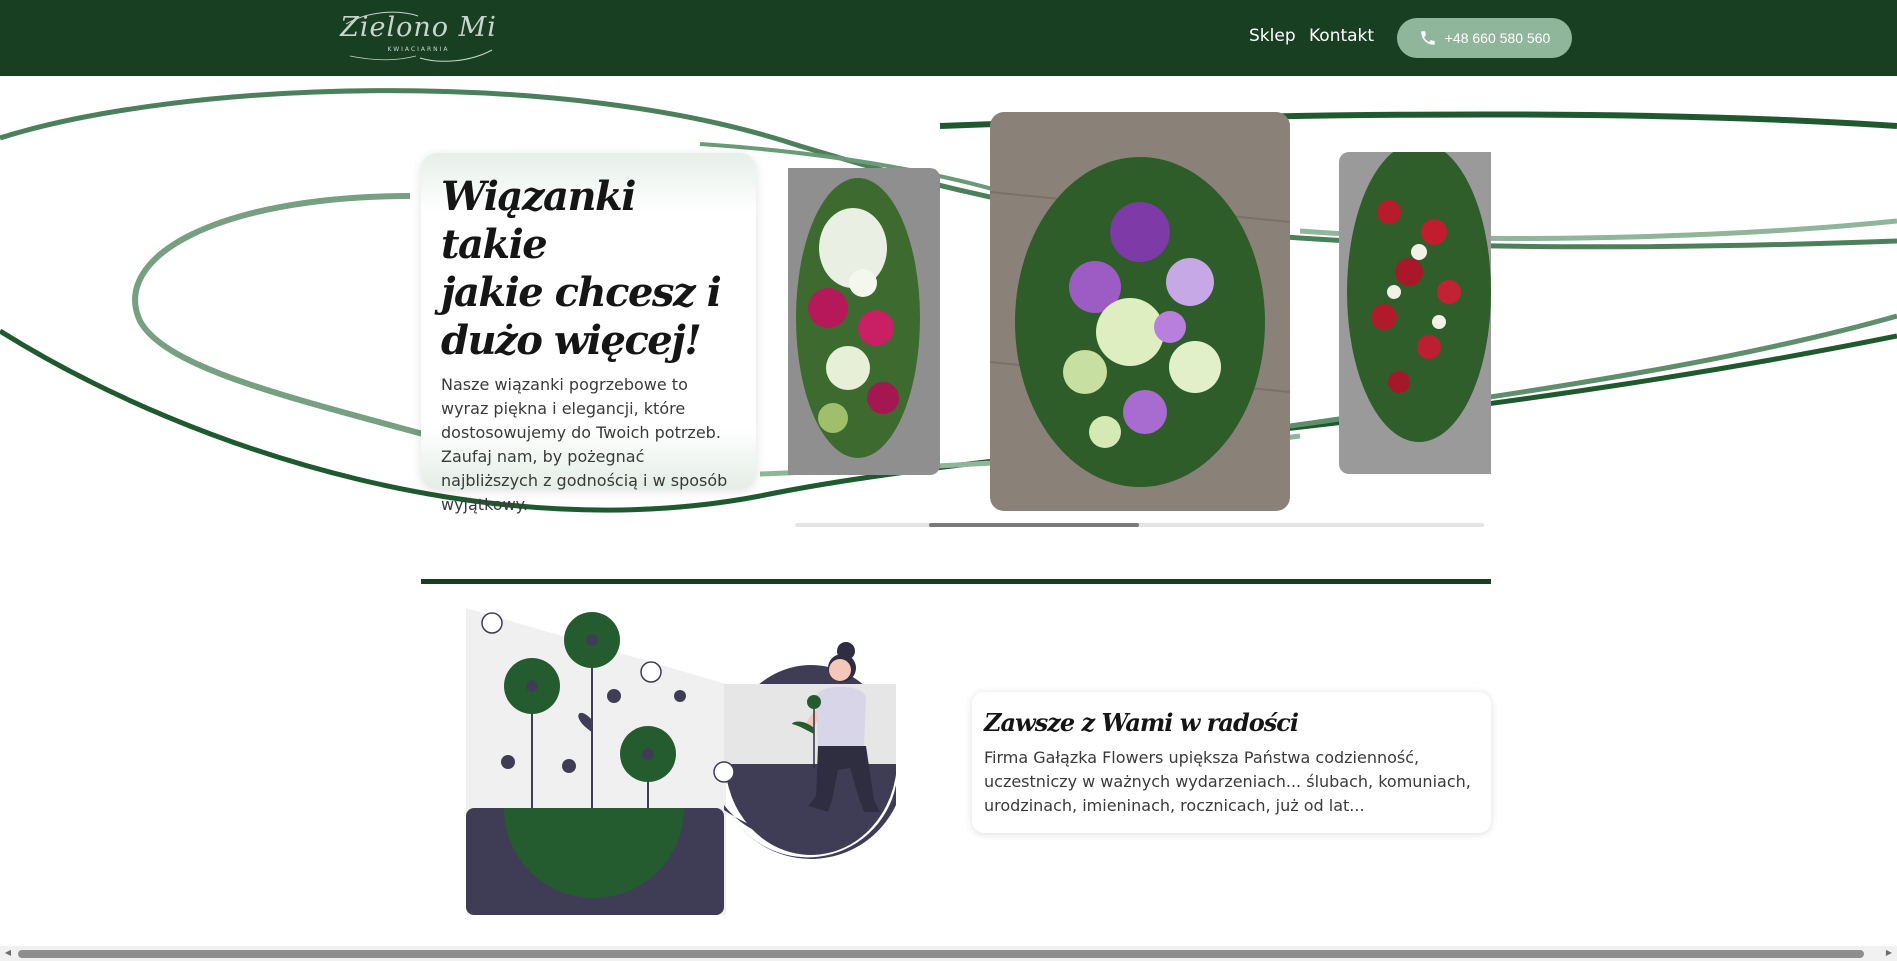  What do you see at coordinates (1272, 36) in the screenshot?
I see `nav-link-shop: Sklep` at bounding box center [1272, 36].